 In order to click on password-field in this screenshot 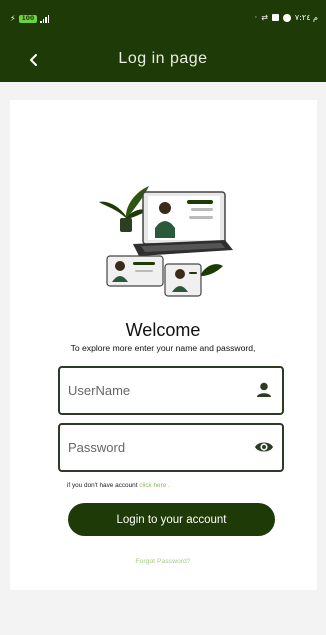, I will do `click(171, 447)`.